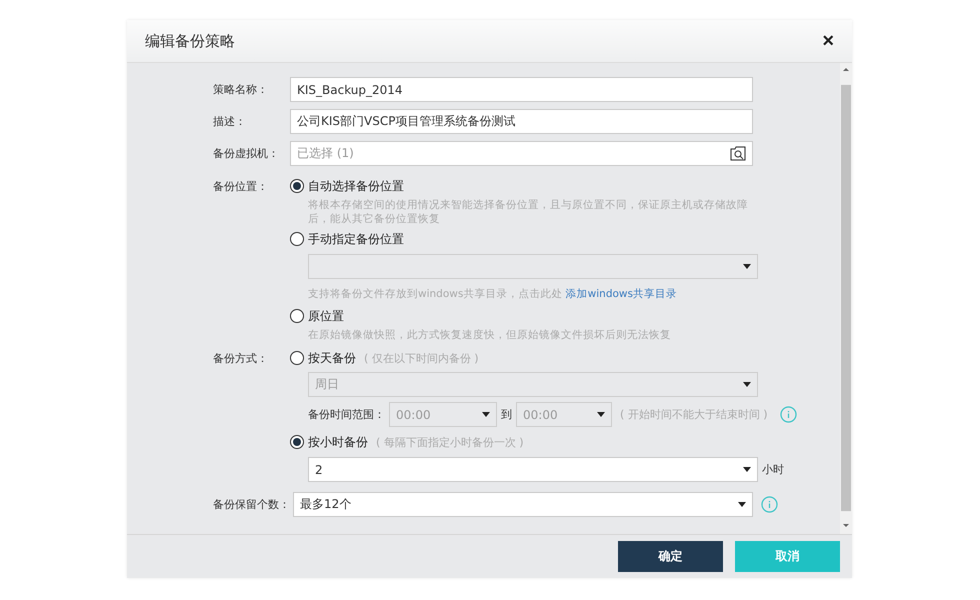  Describe the element at coordinates (450, 442) in the screenshot. I see `option-note: ( 每隔下面指定小时备份一次 )` at that location.